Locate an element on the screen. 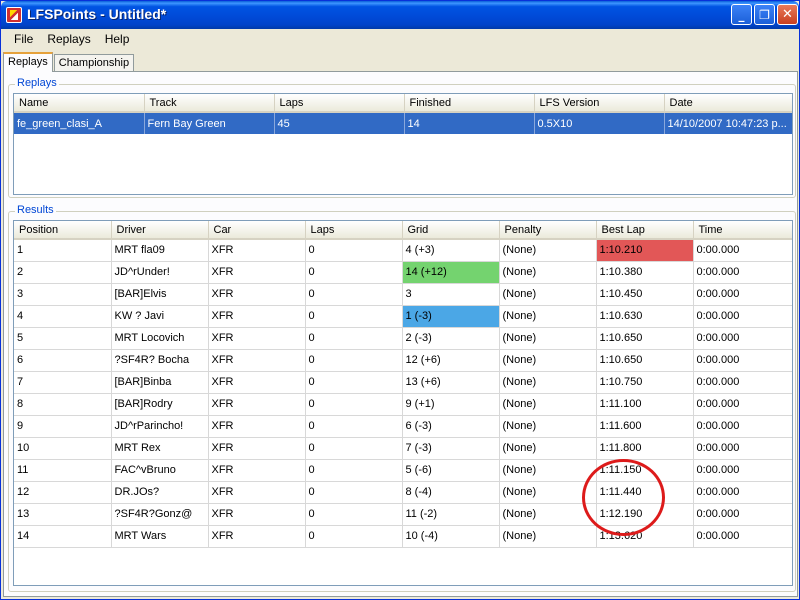  menu-help: Help is located at coordinates (117, 39).